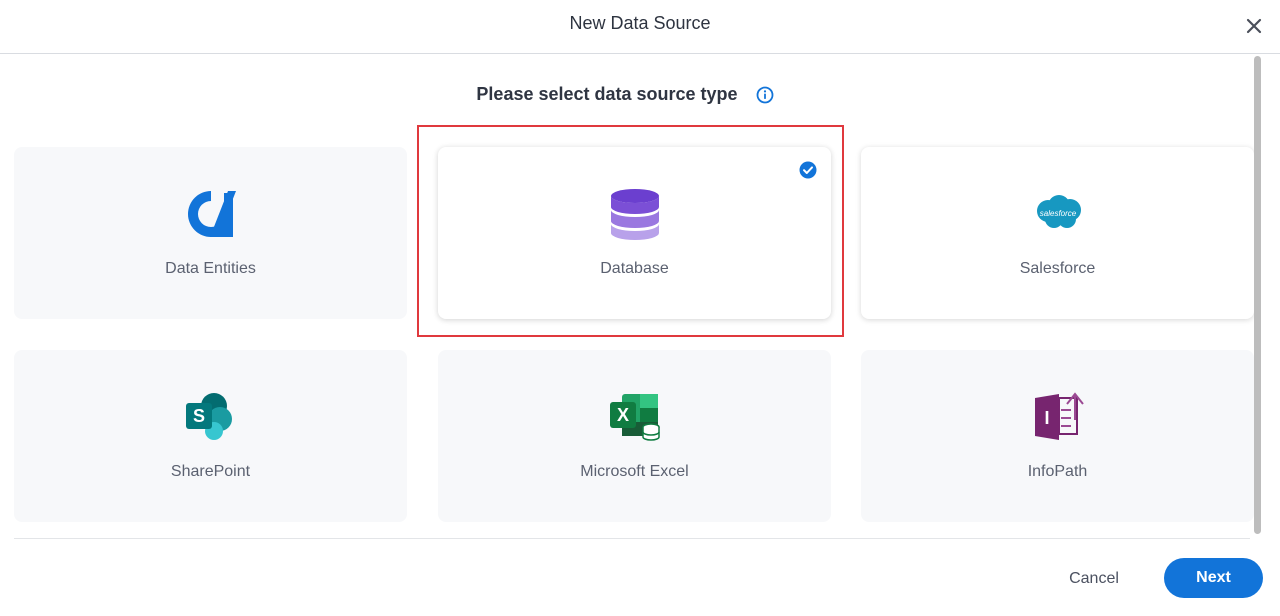  I want to click on card-salesforce: salesforce Salesforce, so click(1057, 233).